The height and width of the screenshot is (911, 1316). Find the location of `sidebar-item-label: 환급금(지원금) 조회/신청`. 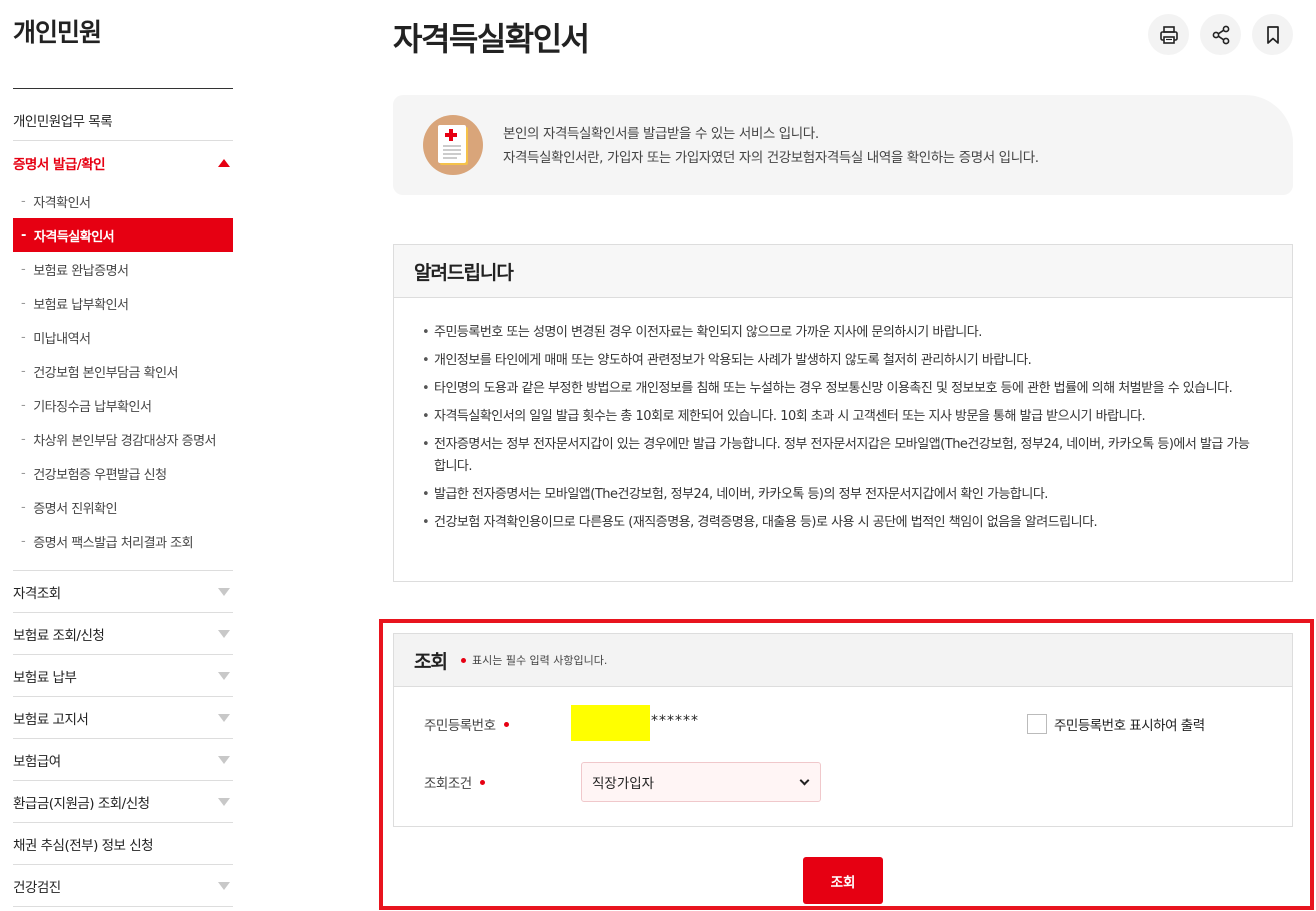

sidebar-item-label: 환급금(지원금) 조회/신청 is located at coordinates (81, 803).